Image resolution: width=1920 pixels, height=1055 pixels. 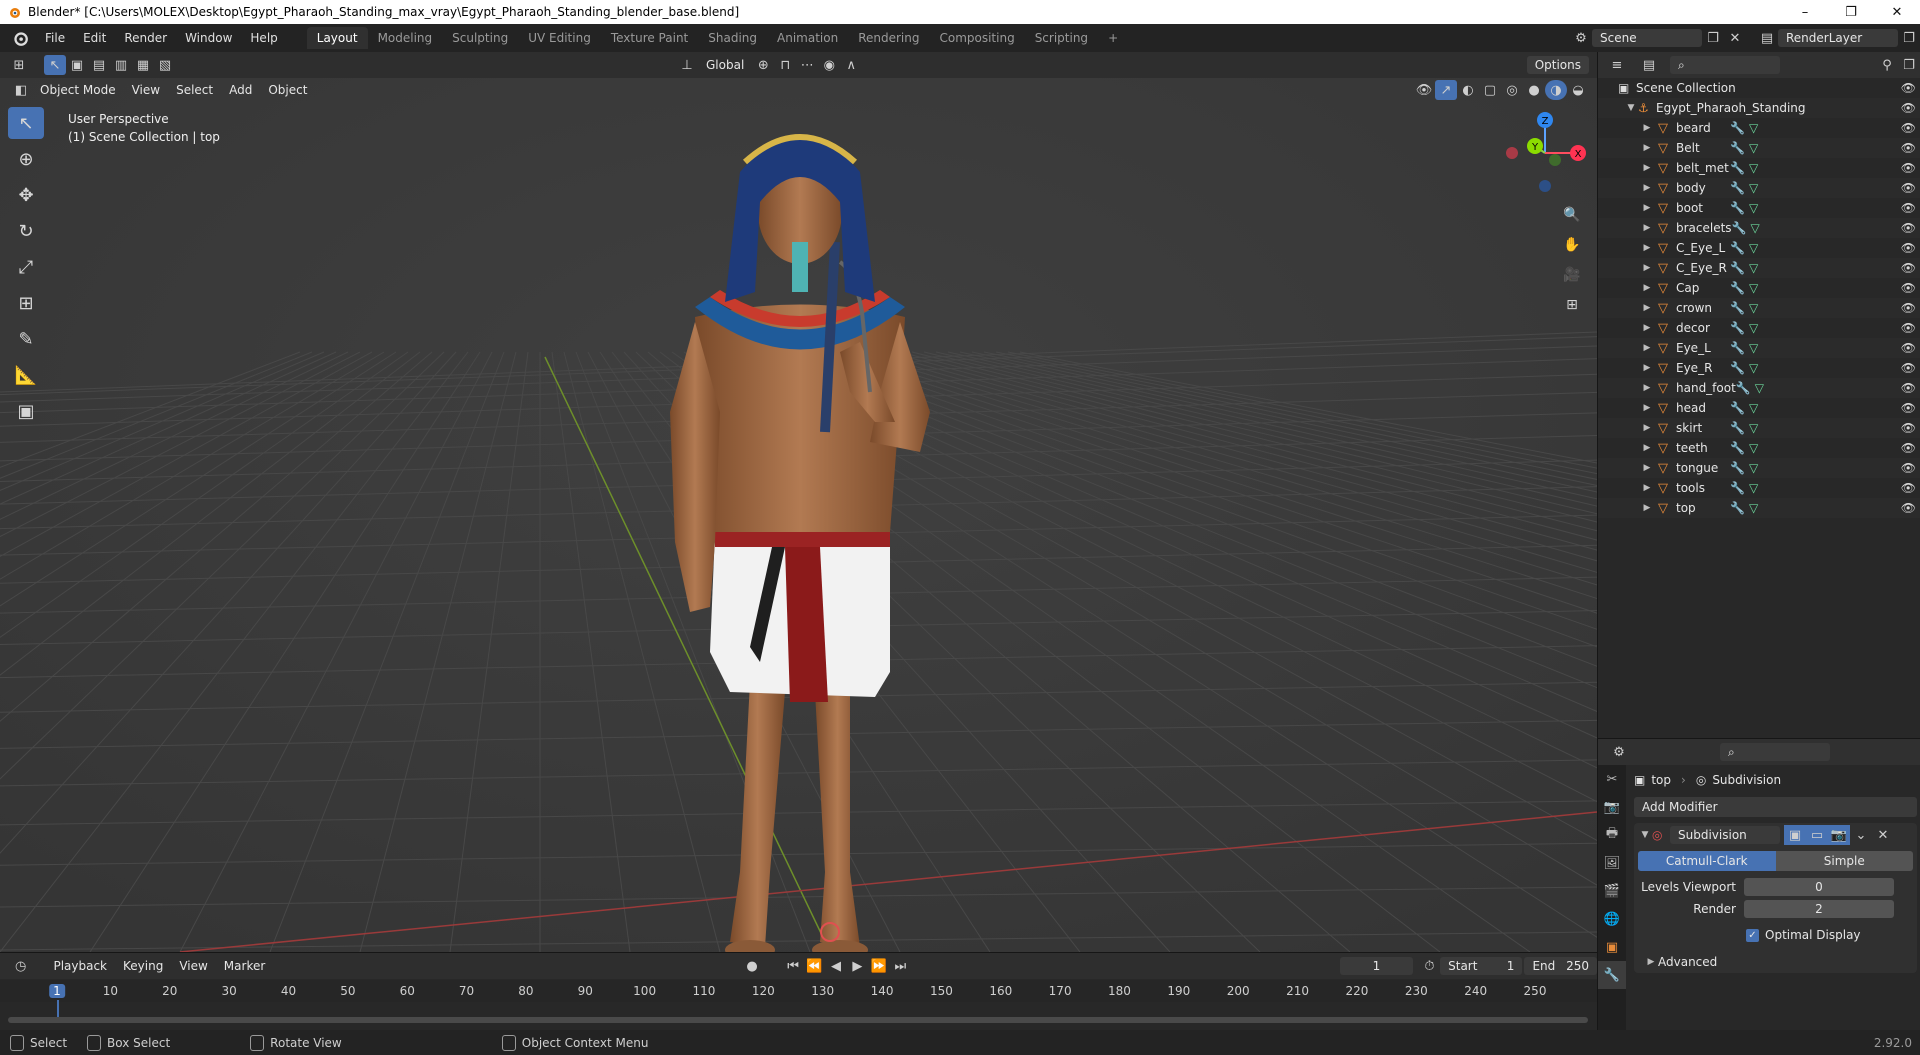 I want to click on minimize-button: –, so click(x=1805, y=12).